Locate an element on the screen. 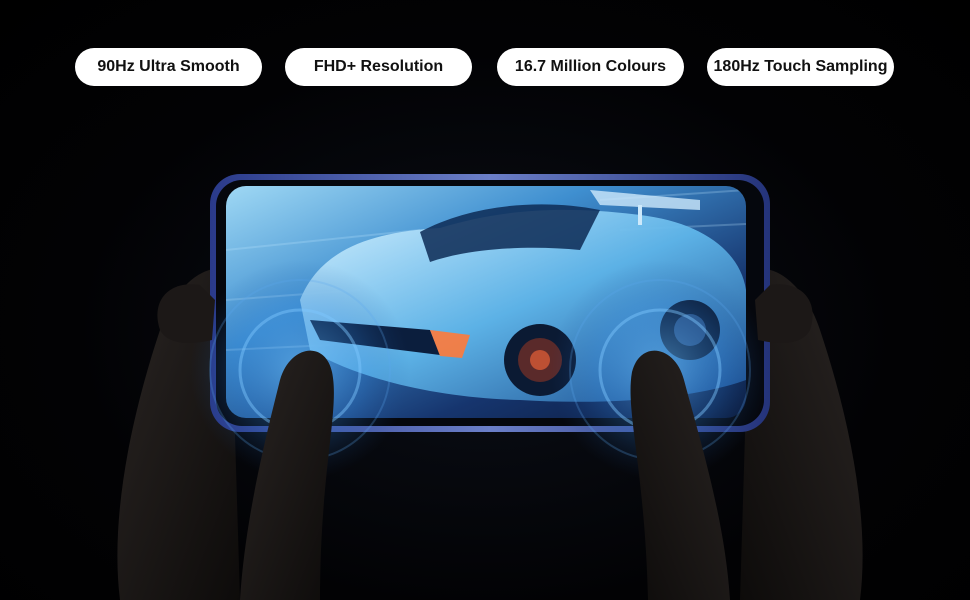  left-finger is located at coordinates (186, 313).